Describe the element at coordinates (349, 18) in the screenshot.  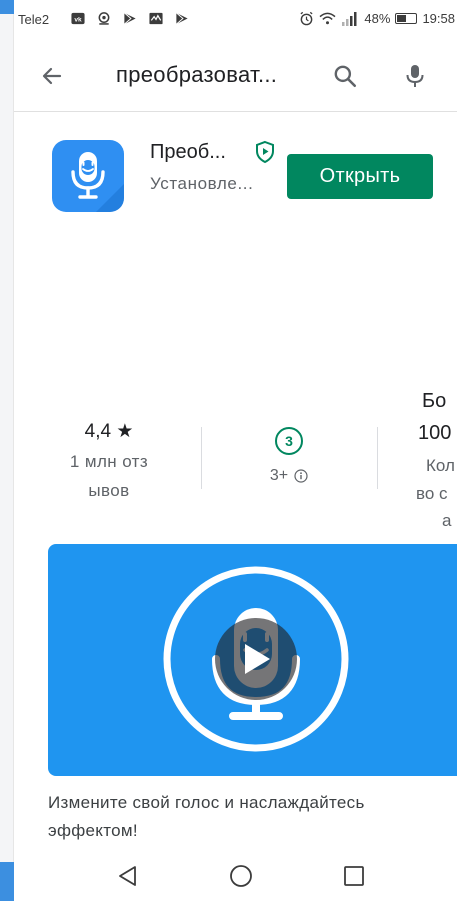
I see `signal-icon` at that location.